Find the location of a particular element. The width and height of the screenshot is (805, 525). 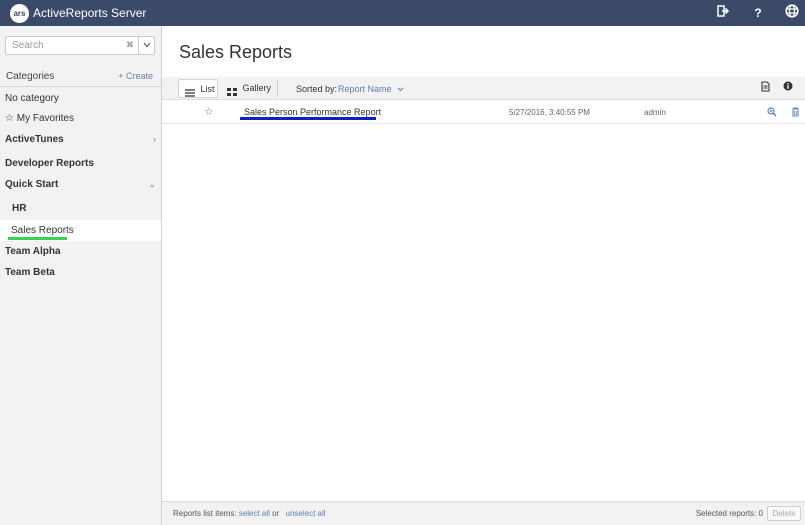

sidebar-item-hr: HR is located at coordinates (80, 208).